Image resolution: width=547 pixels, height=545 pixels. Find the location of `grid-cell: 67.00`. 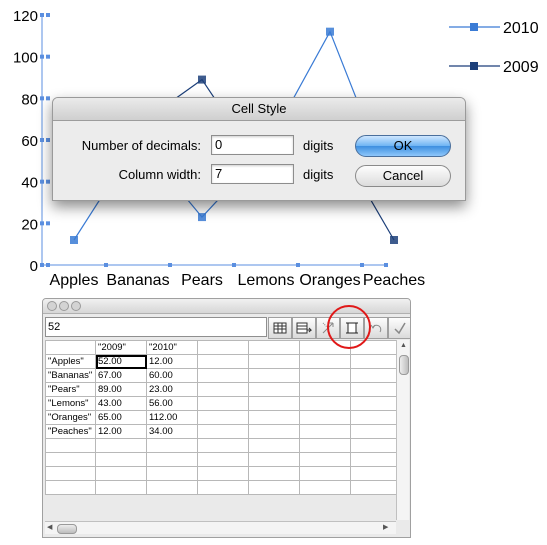

grid-cell: 67.00 is located at coordinates (121, 375).